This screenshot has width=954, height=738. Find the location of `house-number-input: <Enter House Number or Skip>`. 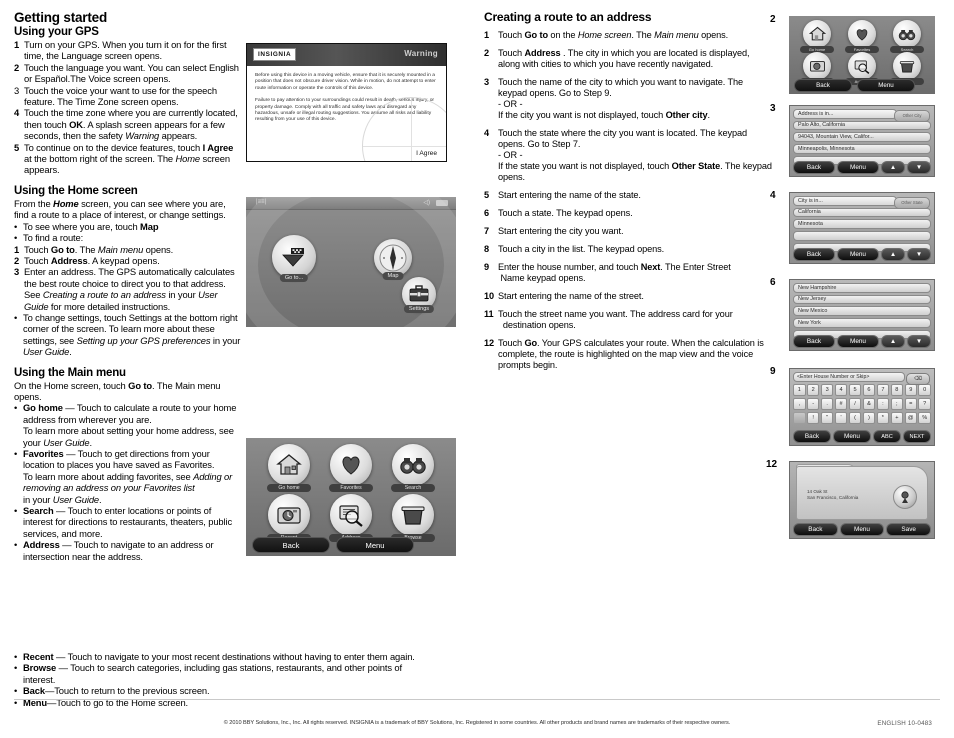

house-number-input: <Enter House Number or Skip> is located at coordinates (849, 377).